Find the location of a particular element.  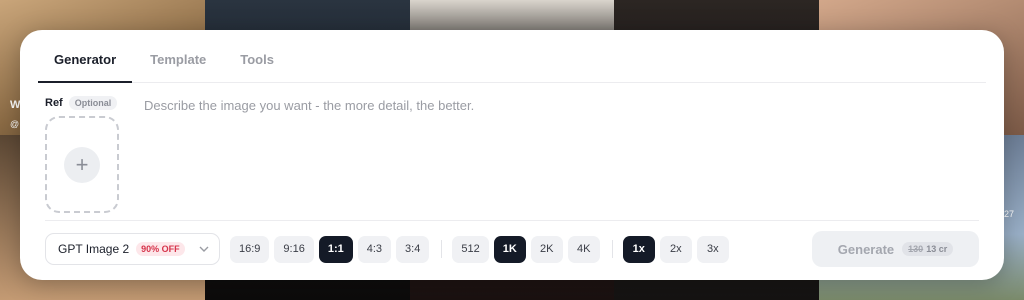

plus-icon: + is located at coordinates (82, 164).